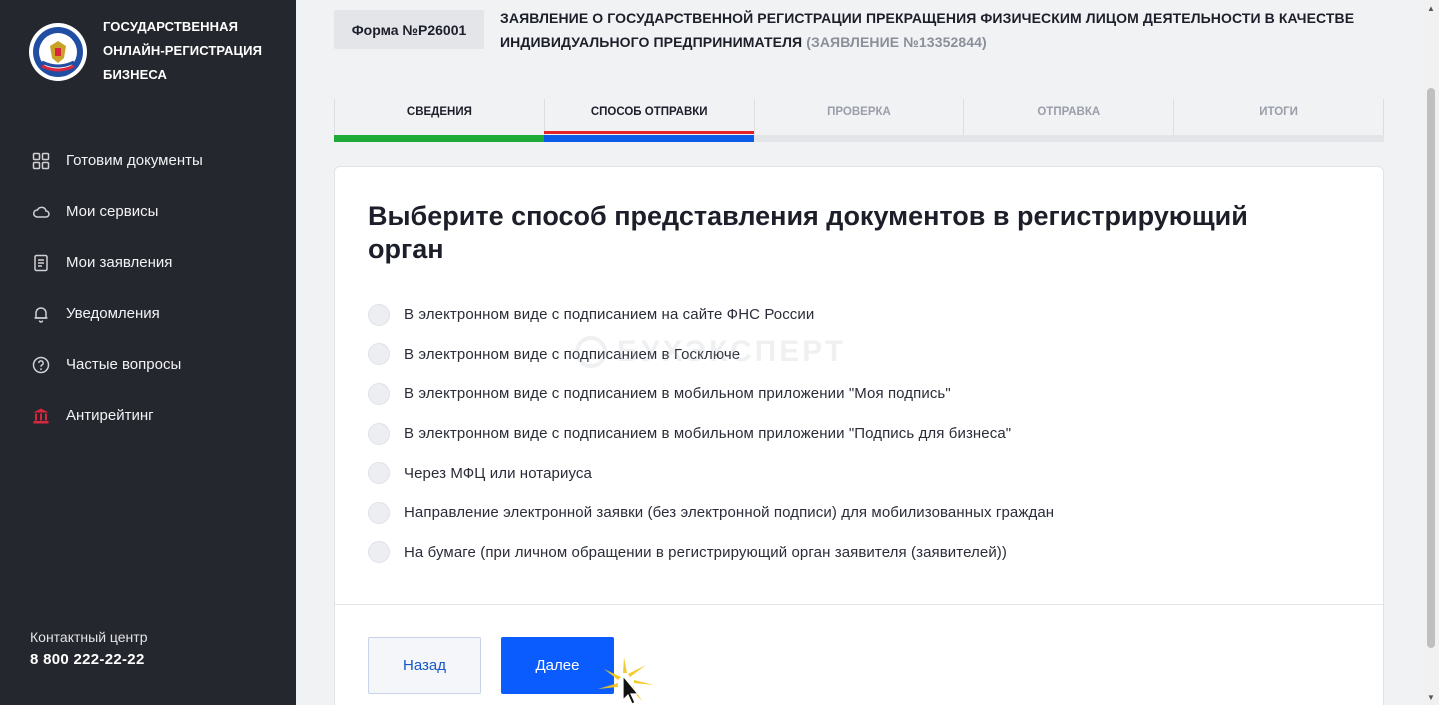 Image resolution: width=1439 pixels, height=705 pixels. What do you see at coordinates (859, 112) in the screenshot?
I see `tab-label: ПРОВЕРКА` at bounding box center [859, 112].